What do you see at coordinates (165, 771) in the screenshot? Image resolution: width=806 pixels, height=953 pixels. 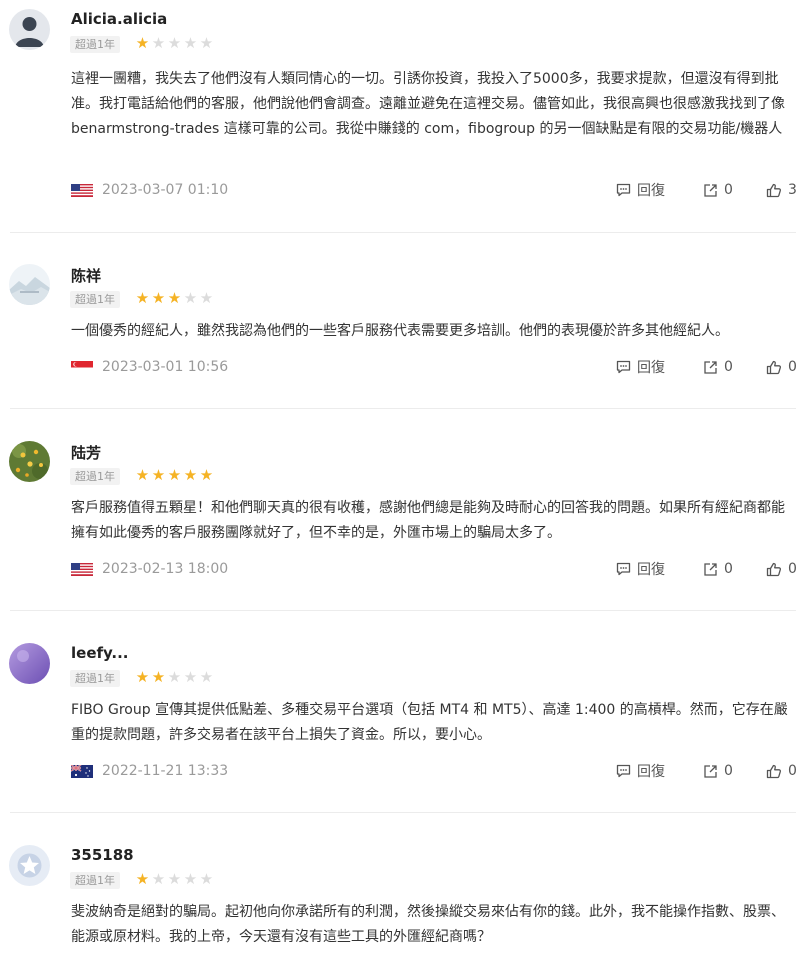 I see `review-date: 2022-11-21 13:33` at bounding box center [165, 771].